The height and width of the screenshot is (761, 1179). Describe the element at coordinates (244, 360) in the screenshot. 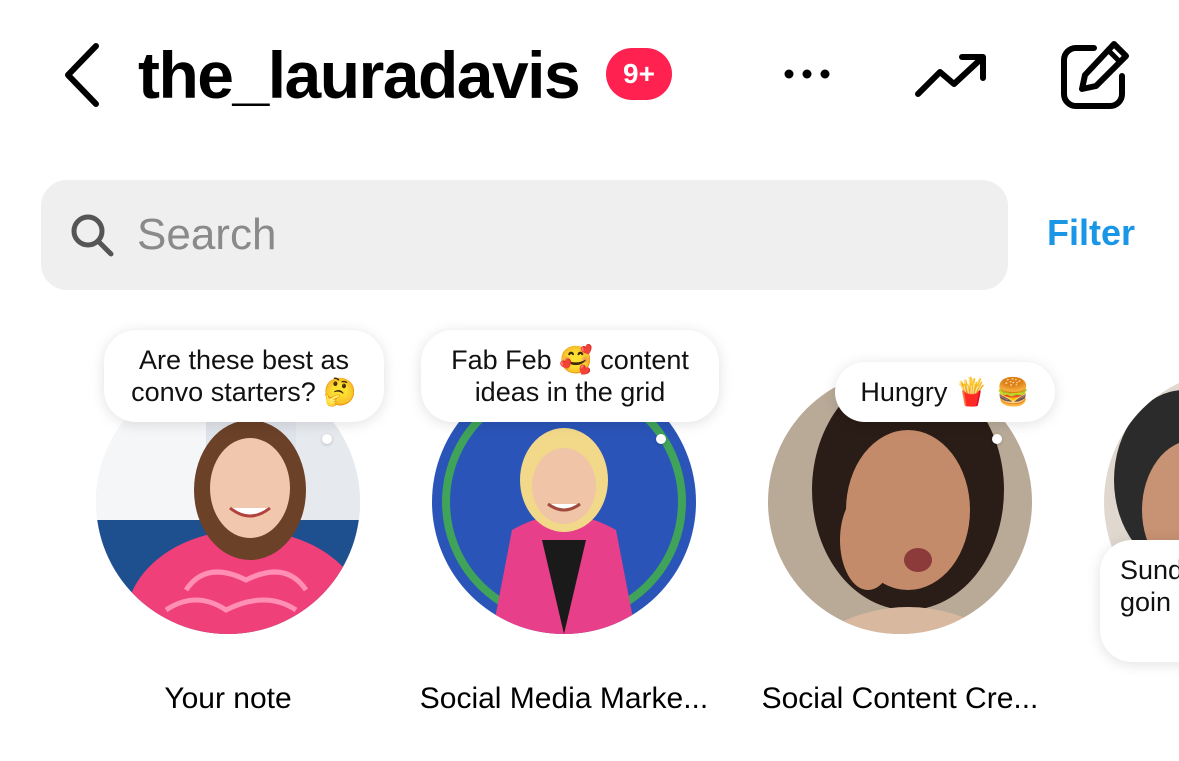

I see `note-text-line: Are these best as` at that location.